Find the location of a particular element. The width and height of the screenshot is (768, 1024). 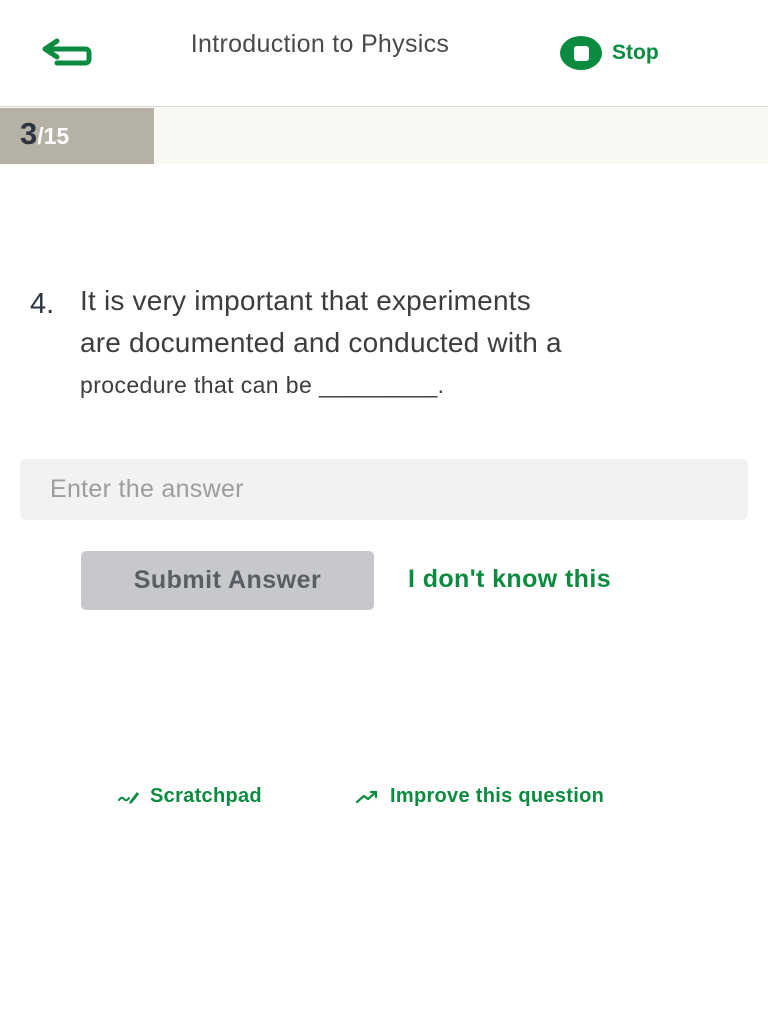

question-line-3: procedure that can be _________. is located at coordinates (262, 385).